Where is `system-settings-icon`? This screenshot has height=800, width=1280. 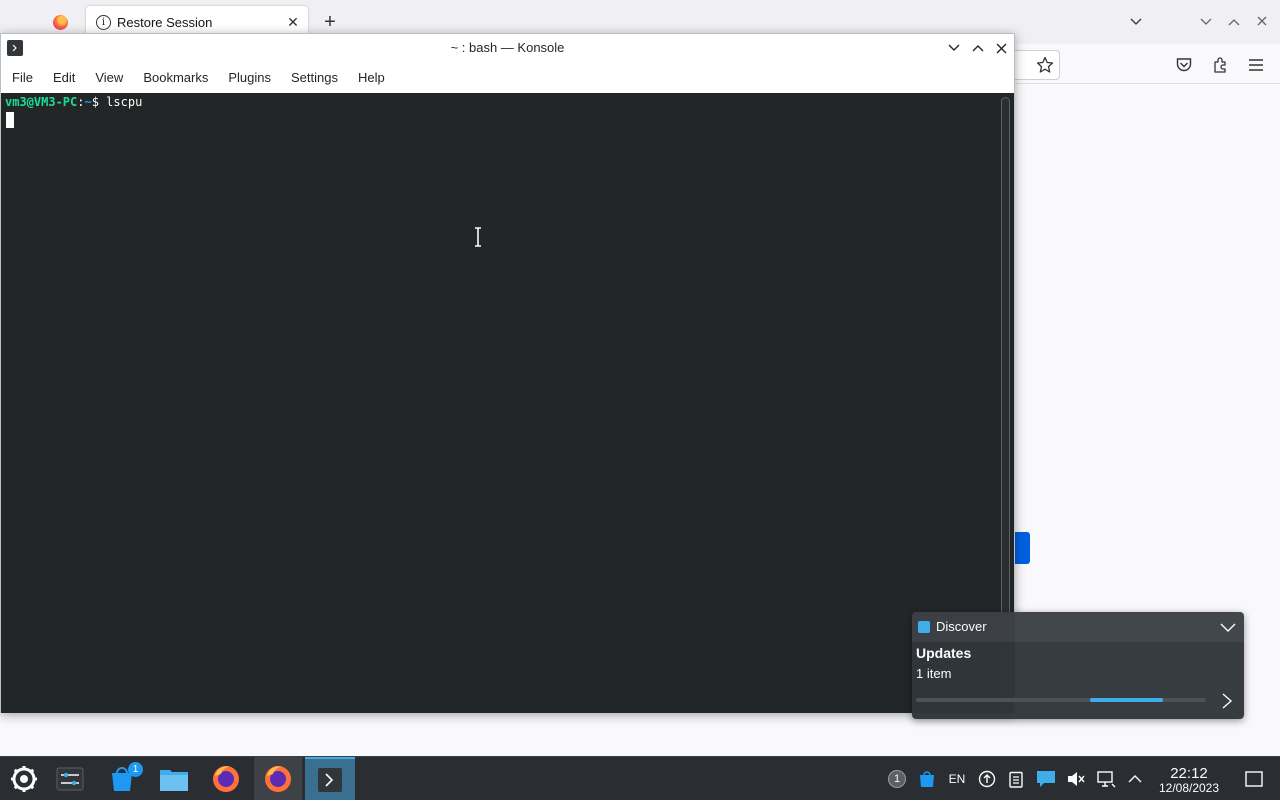 system-settings-icon is located at coordinates (70, 779).